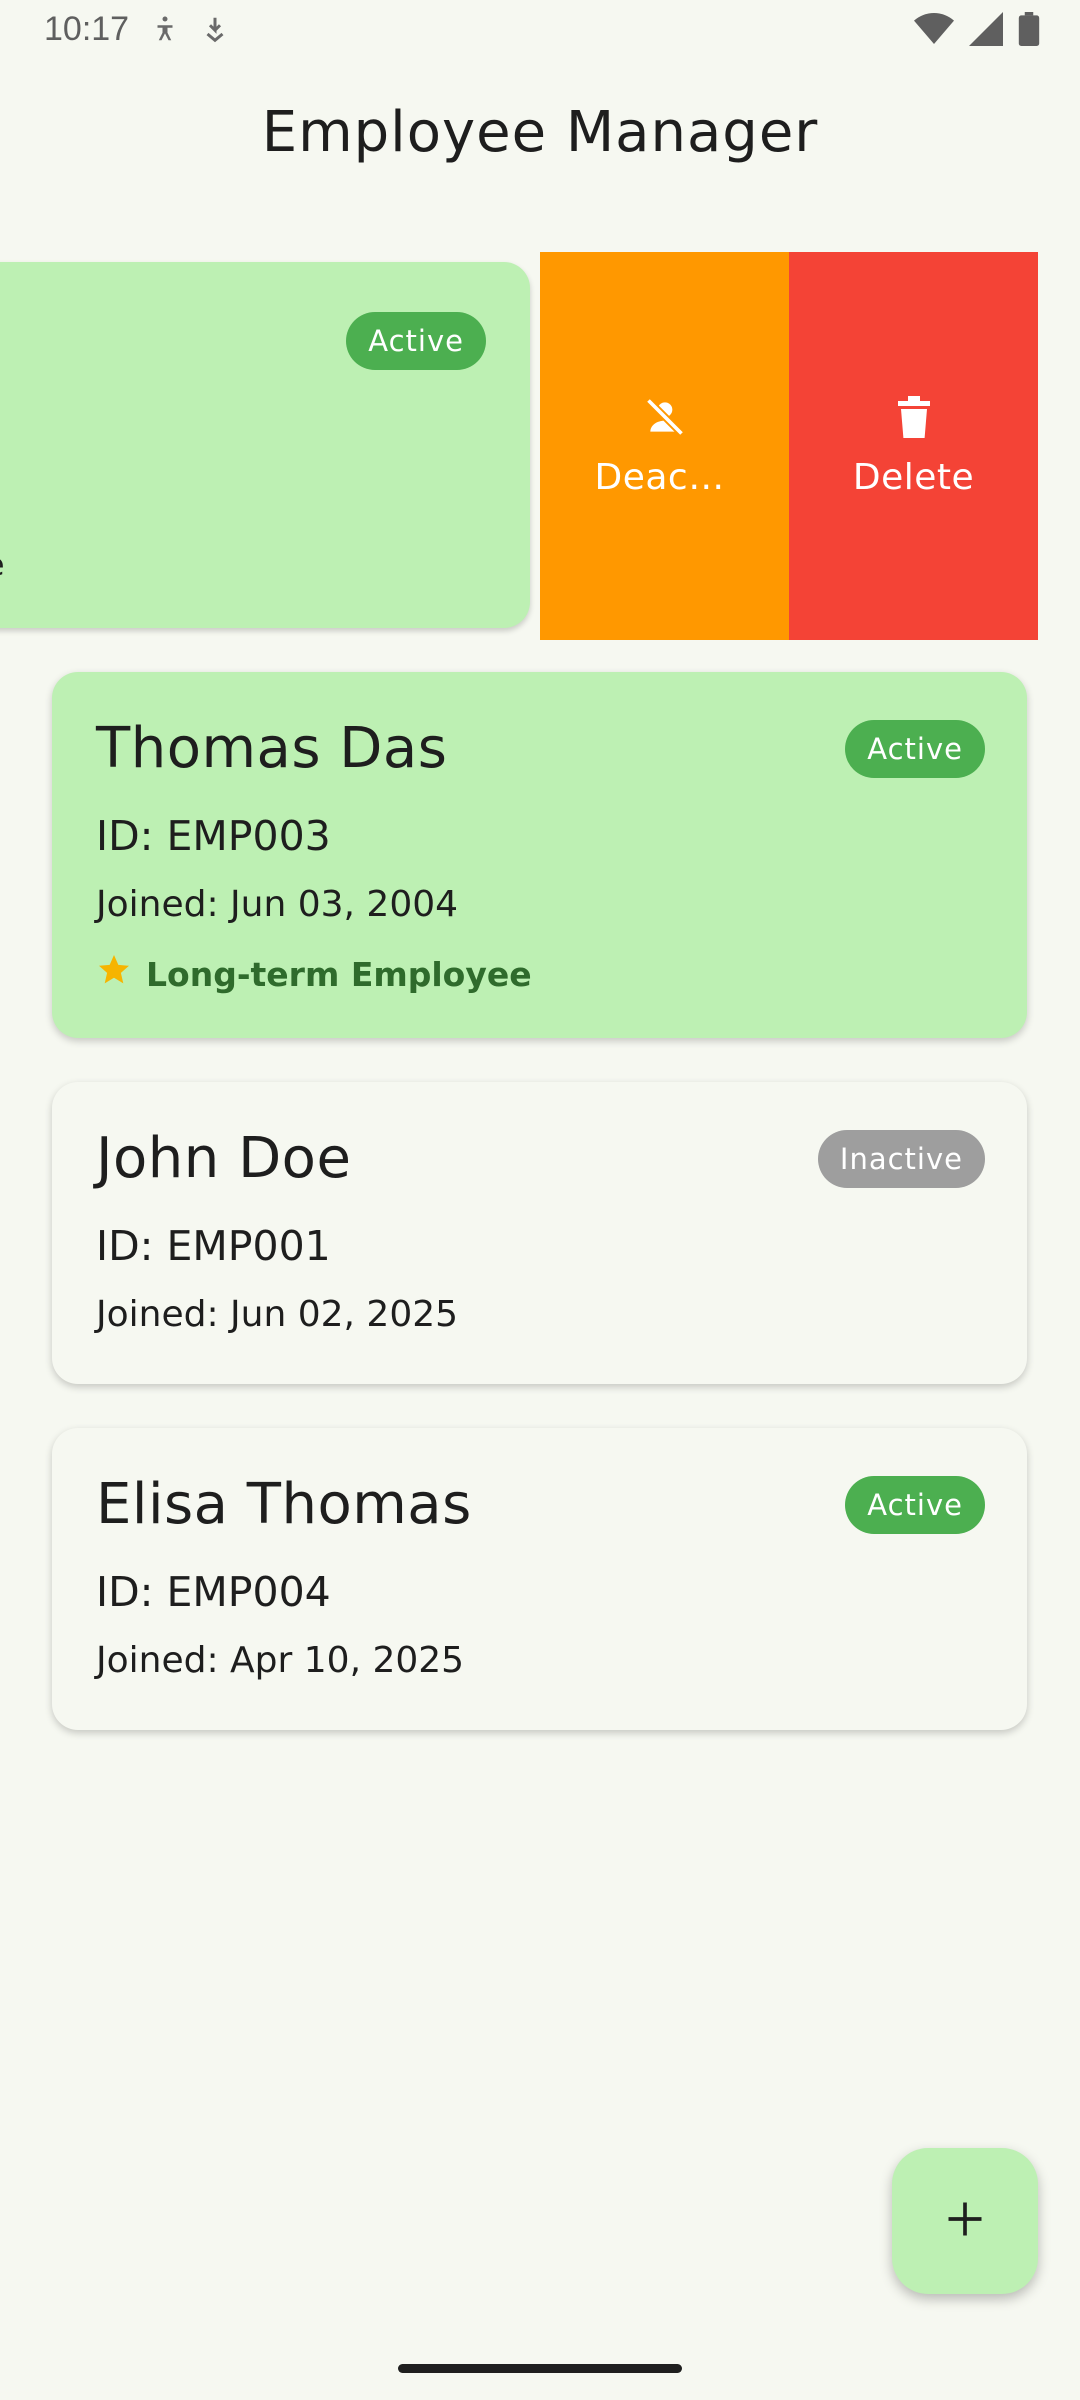 Image resolution: width=1080 pixels, height=2400 pixels. What do you see at coordinates (2, 565) in the screenshot?
I see `card-edge-text: e` at bounding box center [2, 565].